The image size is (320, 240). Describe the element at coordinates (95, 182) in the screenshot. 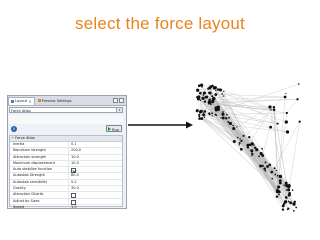

I see `property-value: 0.2` at that location.